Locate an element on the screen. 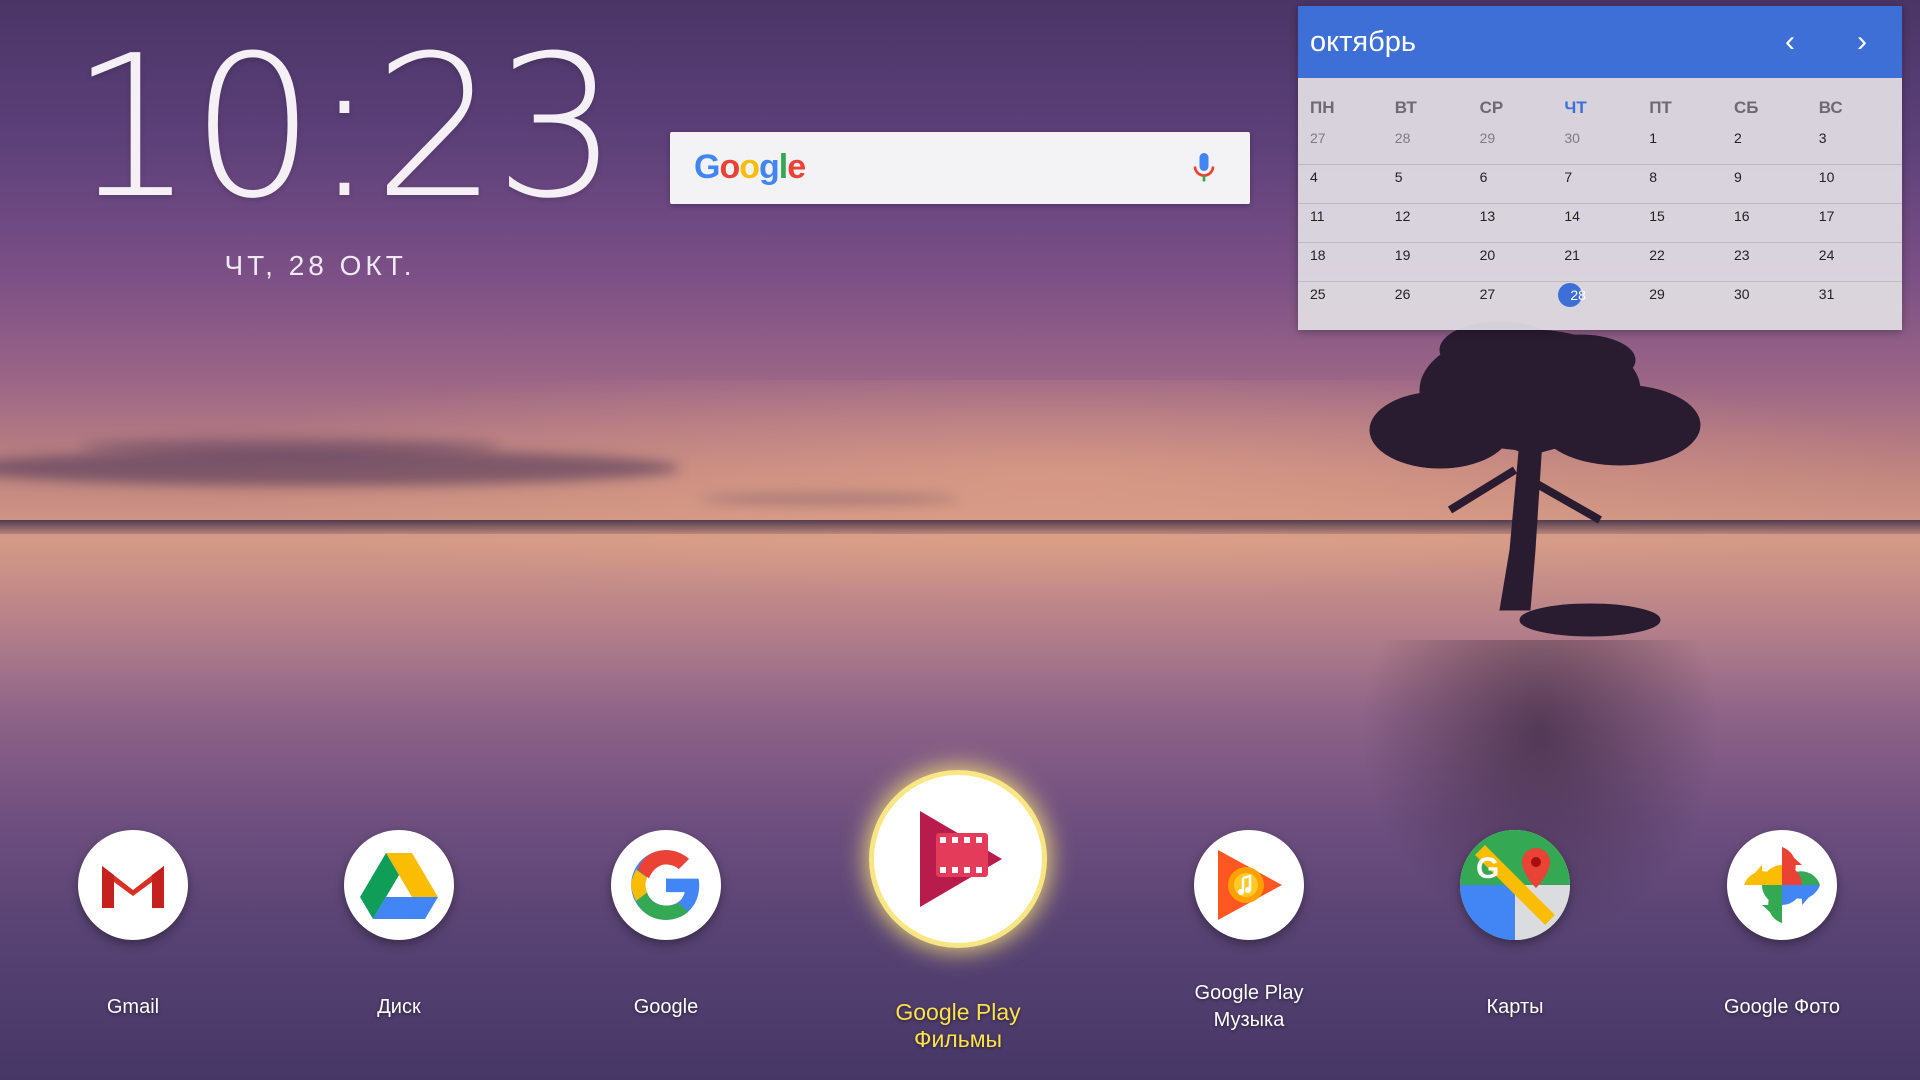 The image size is (1920, 1080). calendar-day: 8 is located at coordinates (1679, 177).